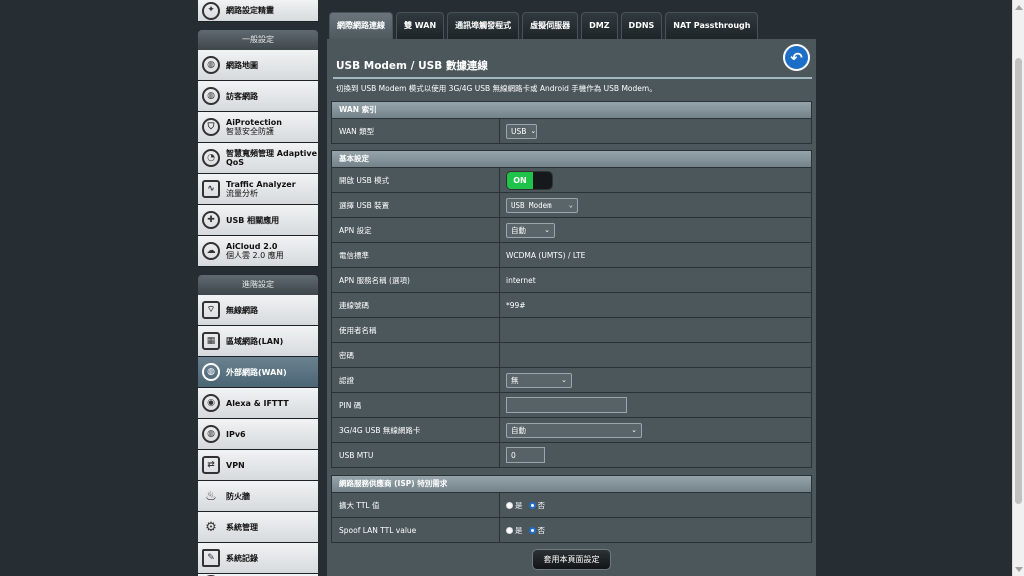 The width and height of the screenshot is (1024, 576). What do you see at coordinates (211, 527) in the screenshot?
I see `gear-icon: ⚙` at bounding box center [211, 527].